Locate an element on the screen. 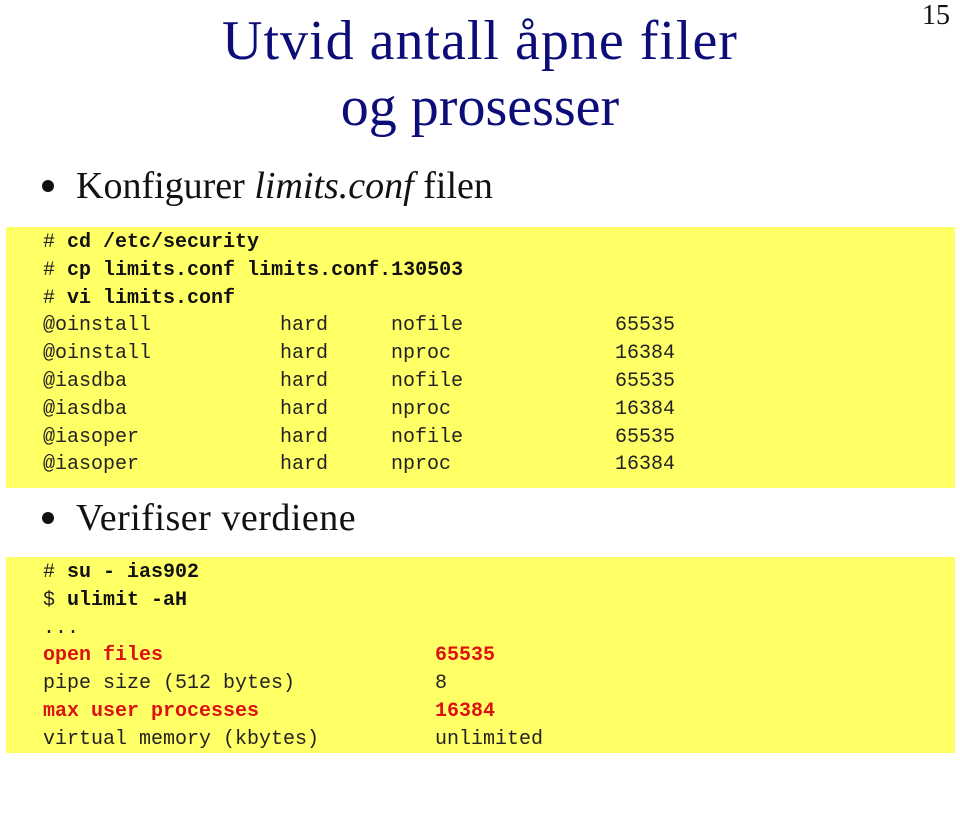 The height and width of the screenshot is (837, 960). output-row-open-files: open files 65535 is located at coordinates (499, 656).